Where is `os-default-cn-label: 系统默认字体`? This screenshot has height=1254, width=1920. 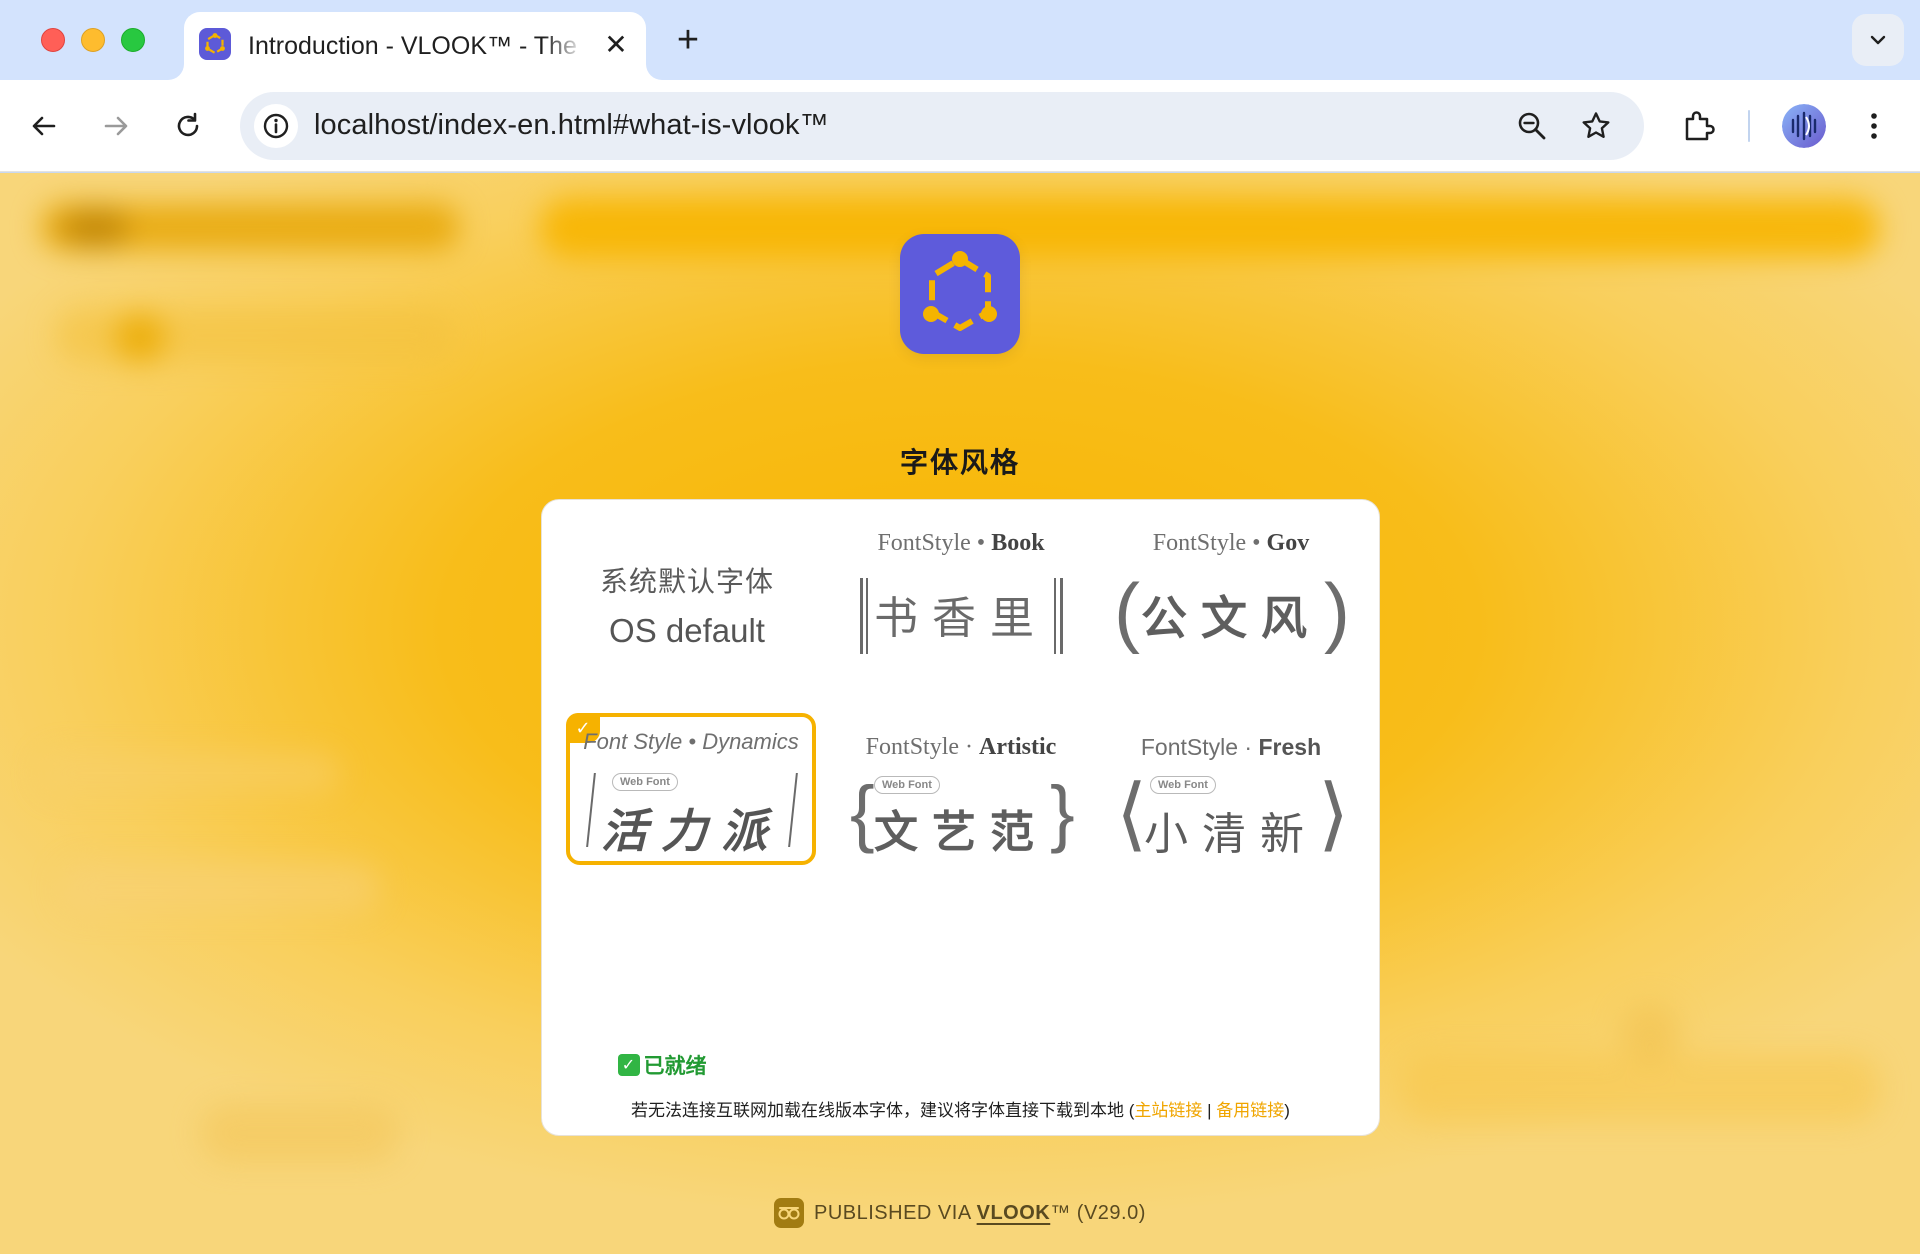 os-default-cn-label: 系统默认字体 is located at coordinates (686, 581).